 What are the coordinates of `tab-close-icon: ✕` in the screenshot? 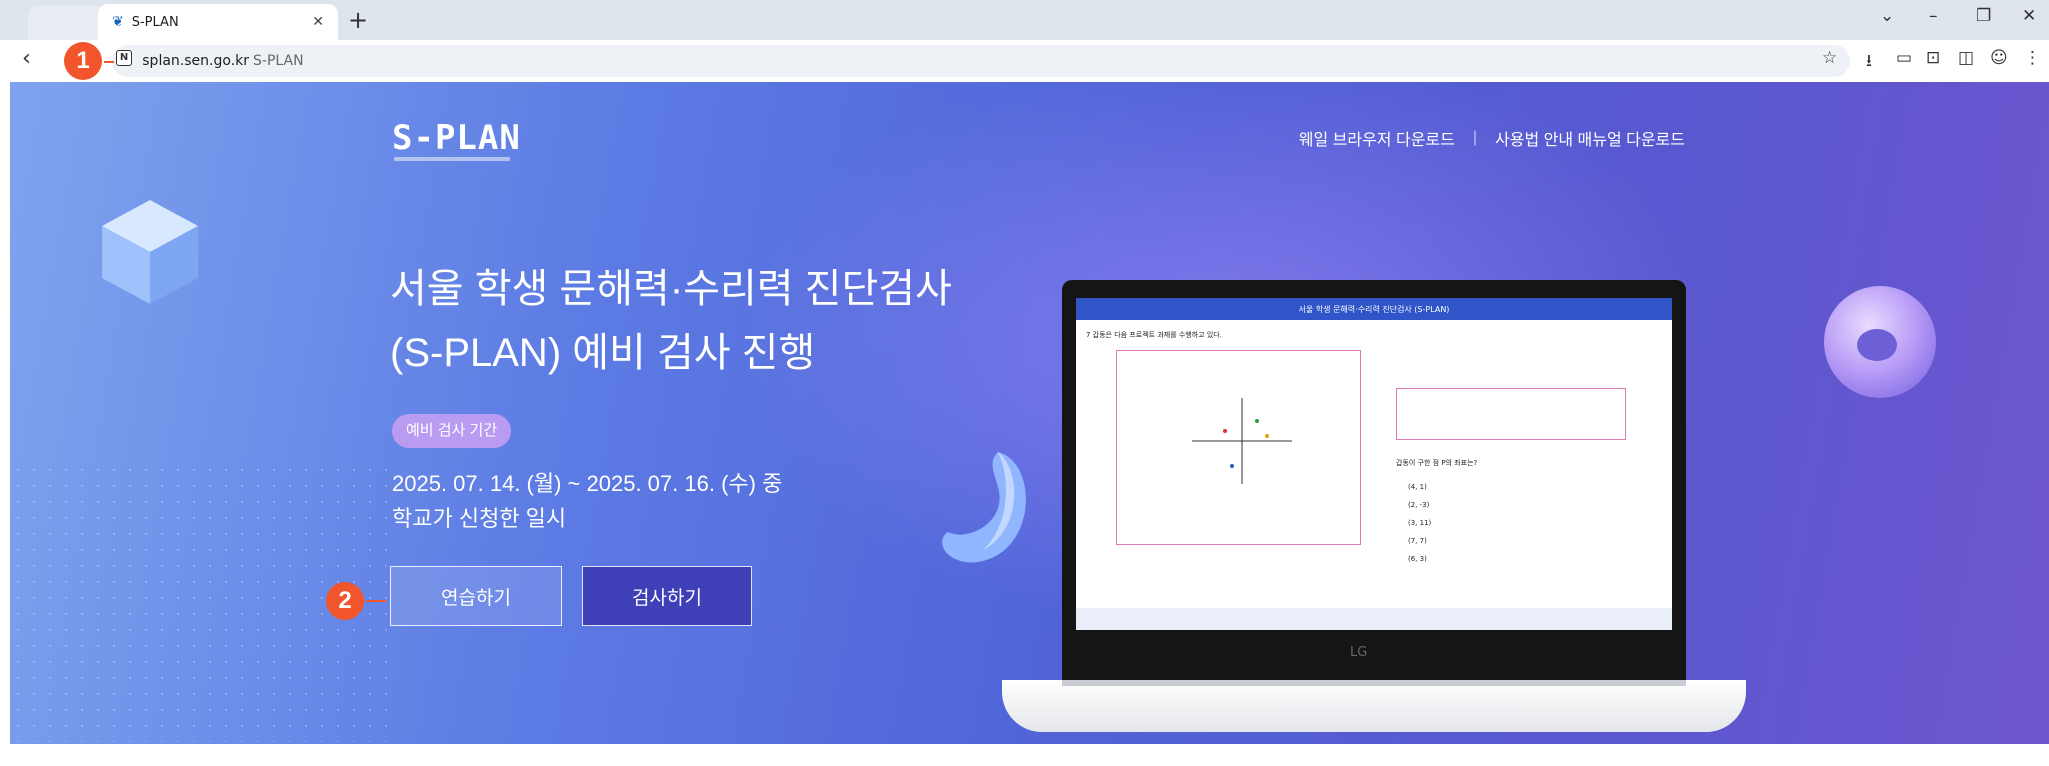 It's located at (318, 22).